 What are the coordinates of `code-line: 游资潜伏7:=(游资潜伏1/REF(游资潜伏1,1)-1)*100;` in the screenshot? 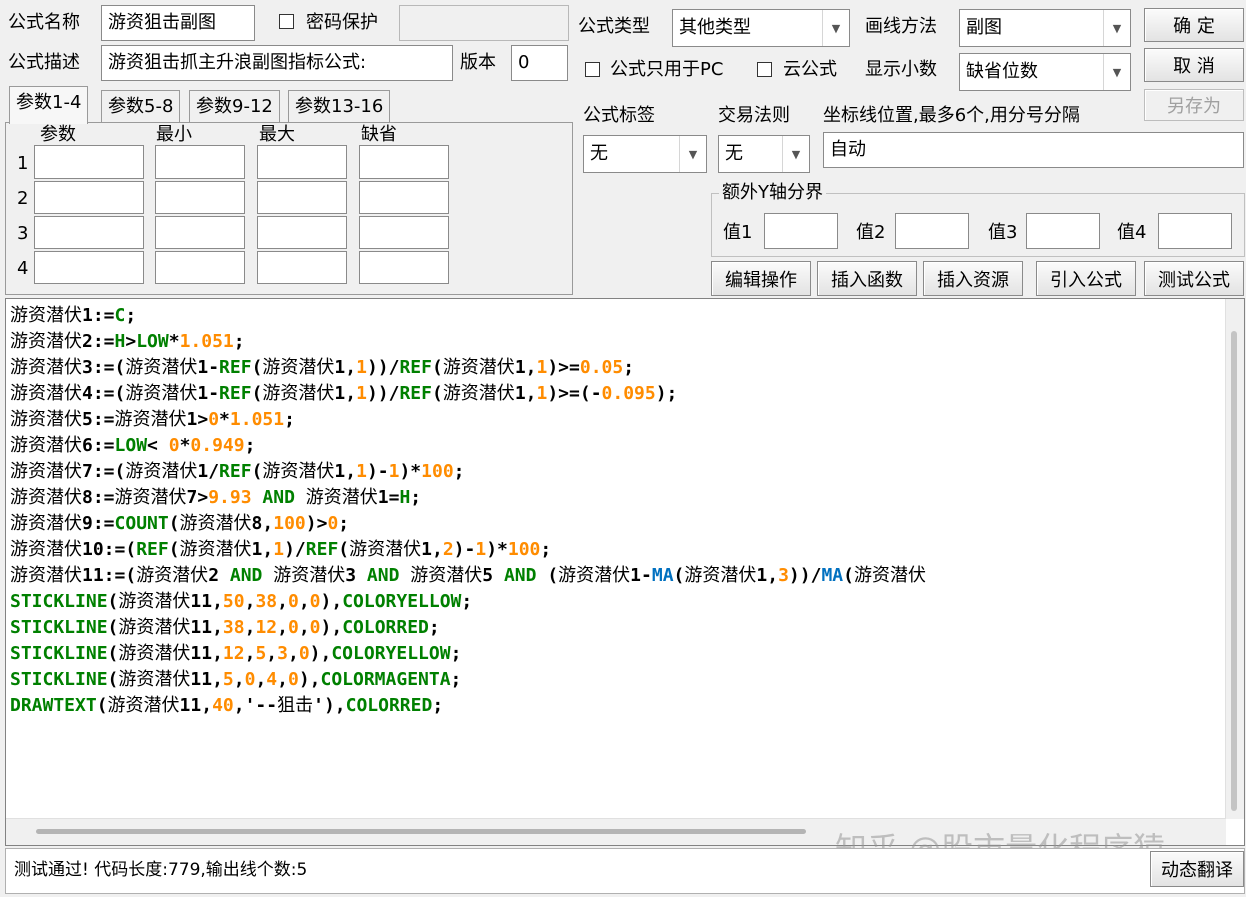 It's located at (468, 472).